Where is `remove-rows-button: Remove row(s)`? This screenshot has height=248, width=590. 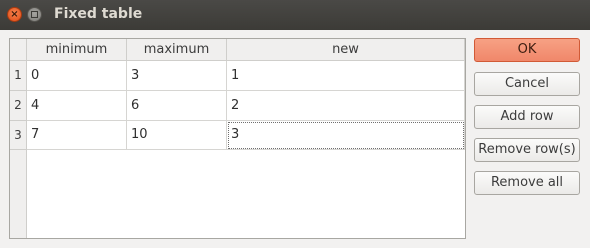 remove-rows-button: Remove row(s) is located at coordinates (527, 150).